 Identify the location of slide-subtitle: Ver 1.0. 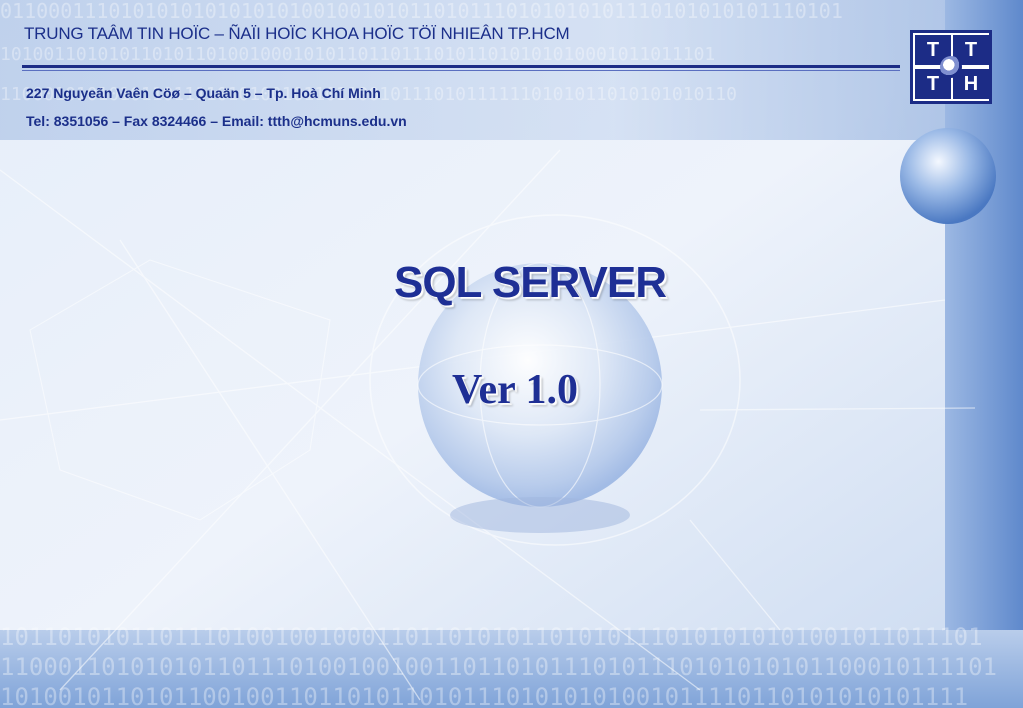
(515, 390).